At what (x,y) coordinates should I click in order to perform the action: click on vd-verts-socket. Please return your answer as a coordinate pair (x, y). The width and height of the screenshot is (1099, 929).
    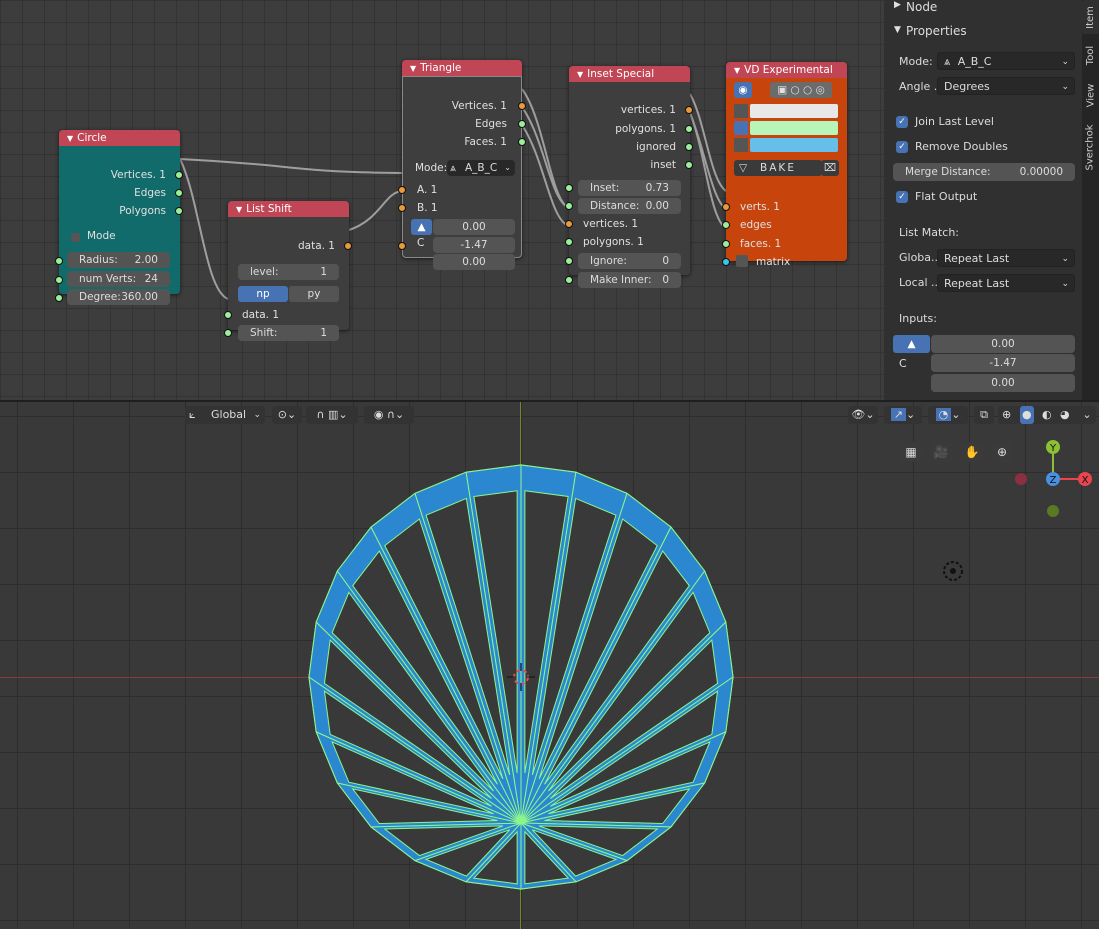
    Looking at the image, I should click on (726, 207).